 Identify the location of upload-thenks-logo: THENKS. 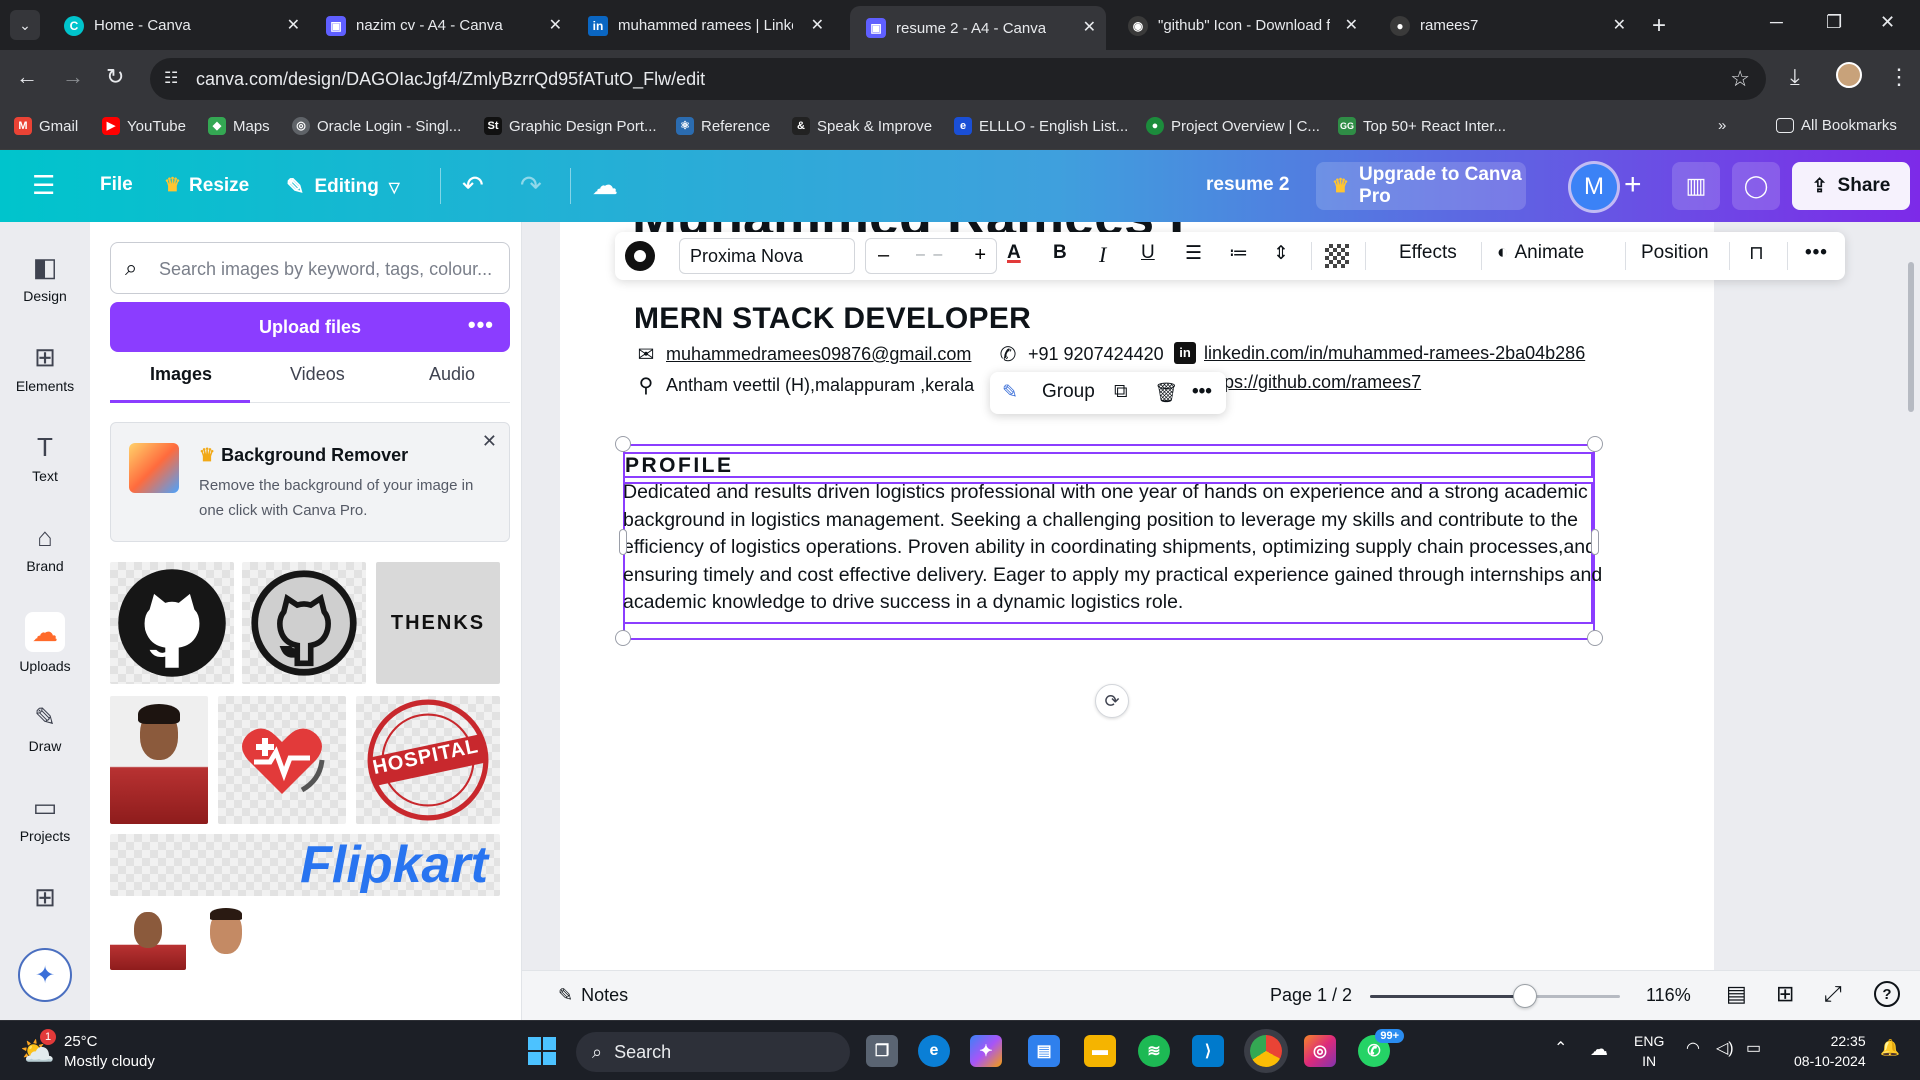
(438, 623).